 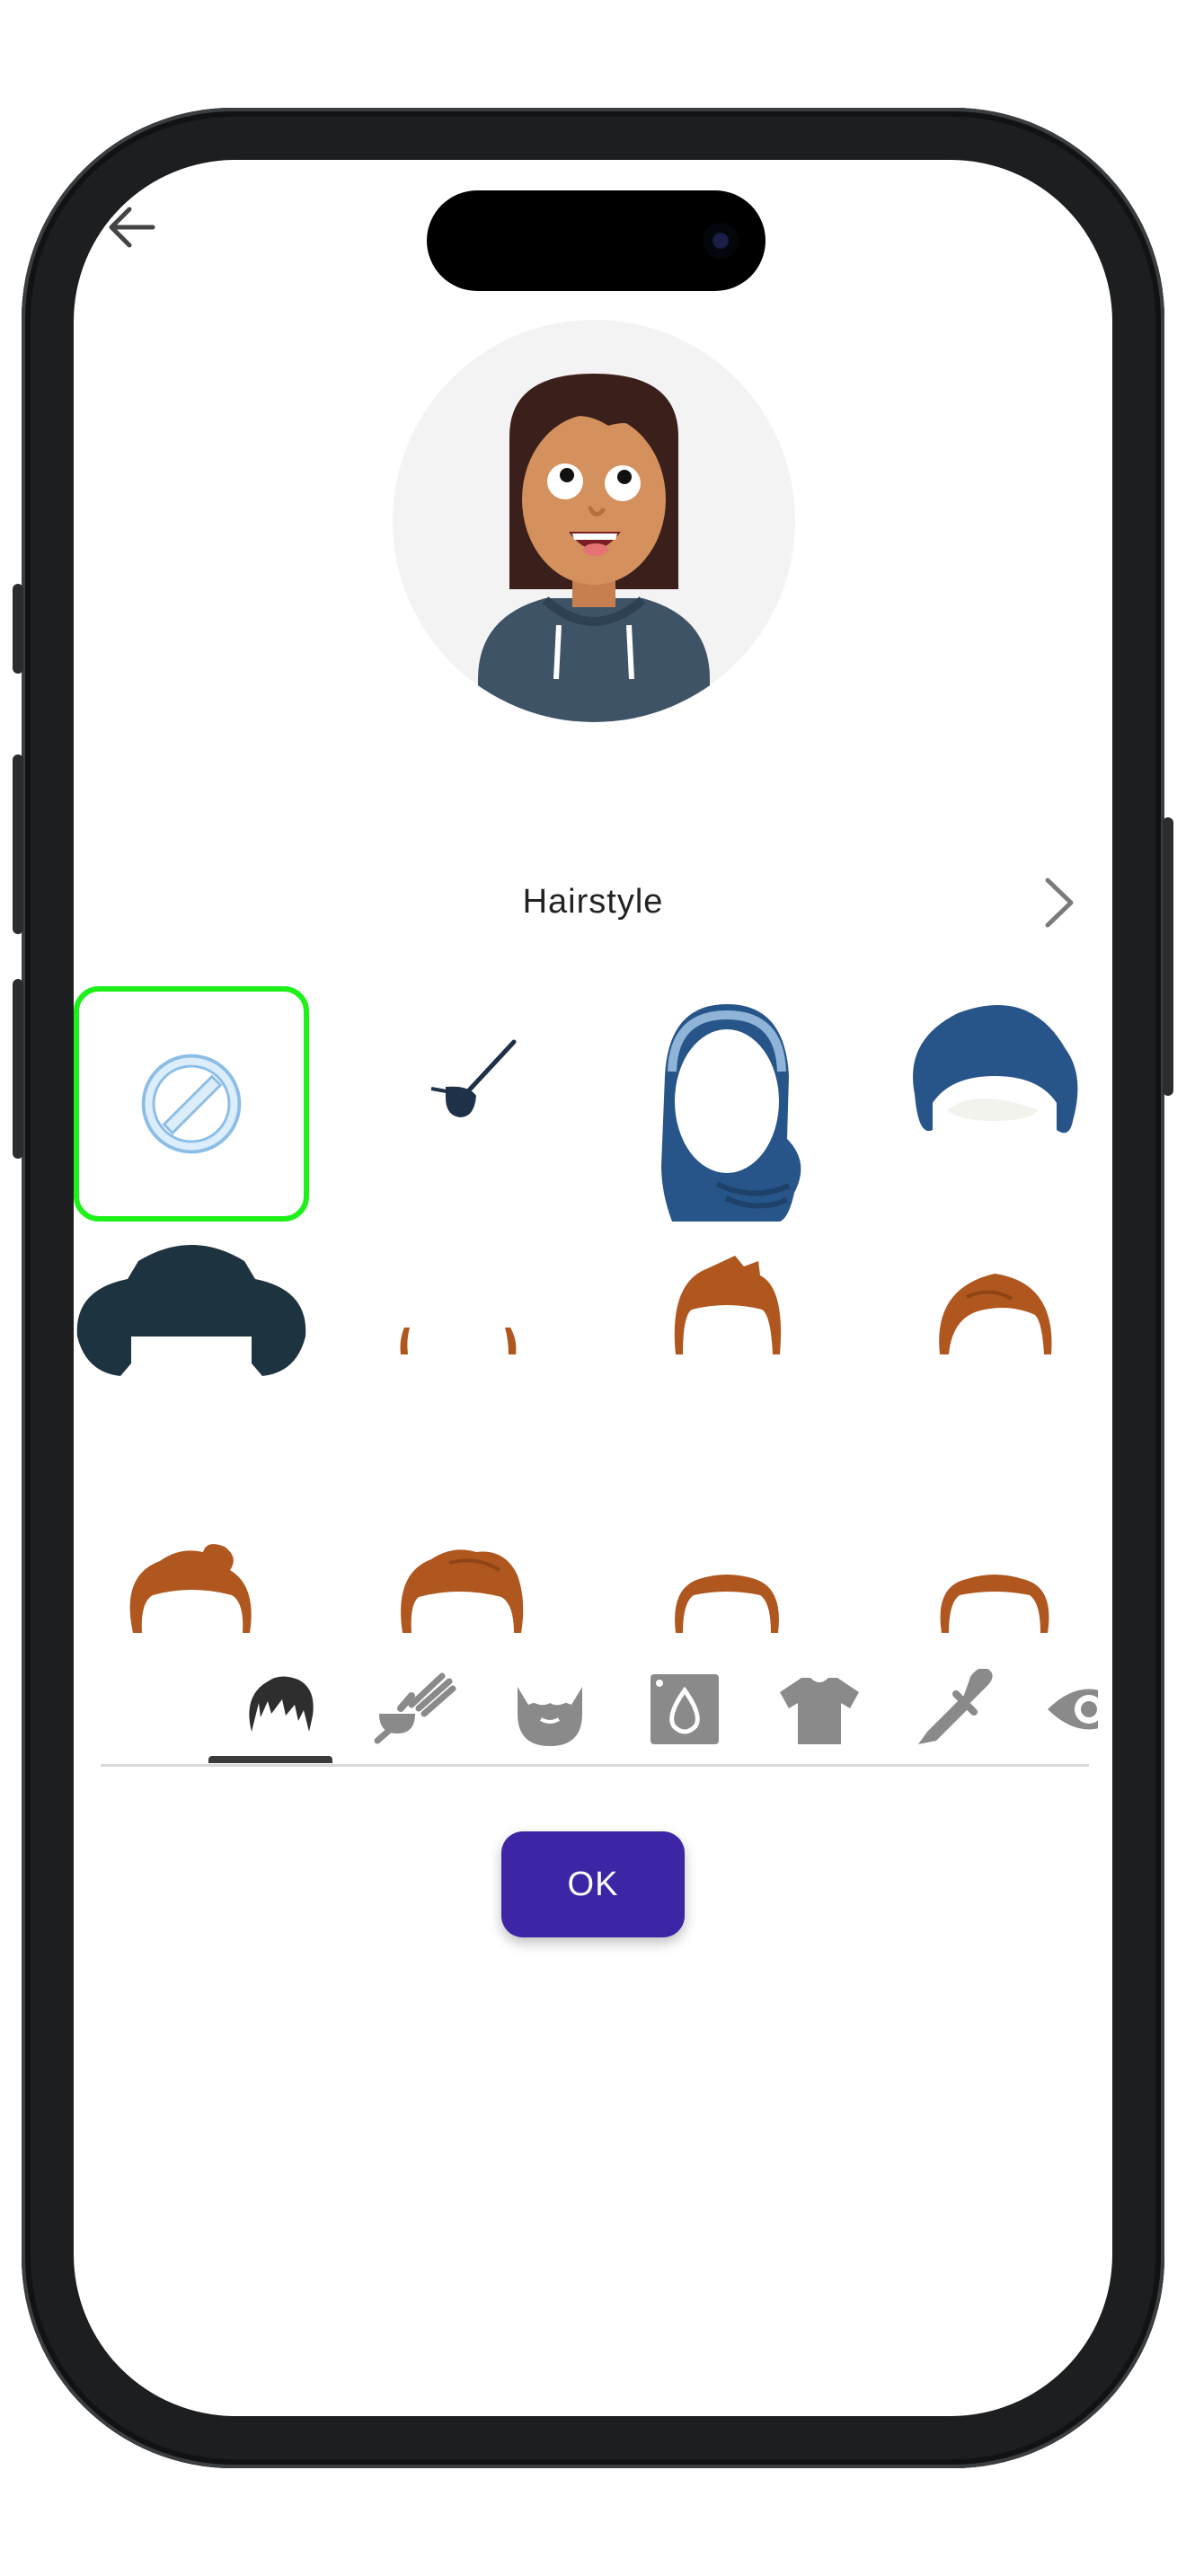 I want to click on back-button, so click(x=132, y=227).